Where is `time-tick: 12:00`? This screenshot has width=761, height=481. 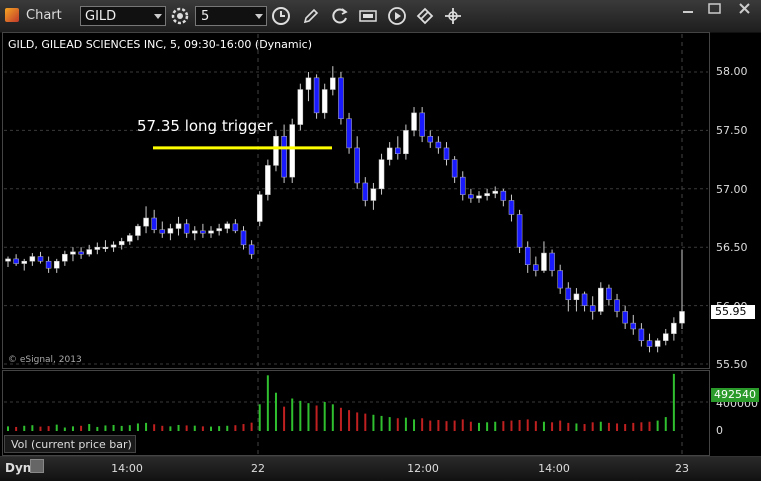 time-tick: 12:00 is located at coordinates (423, 468).